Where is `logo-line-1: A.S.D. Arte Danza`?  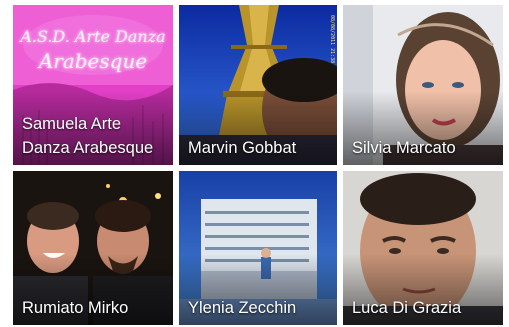
logo-line-1: A.S.D. Arte Danza is located at coordinates (93, 36).